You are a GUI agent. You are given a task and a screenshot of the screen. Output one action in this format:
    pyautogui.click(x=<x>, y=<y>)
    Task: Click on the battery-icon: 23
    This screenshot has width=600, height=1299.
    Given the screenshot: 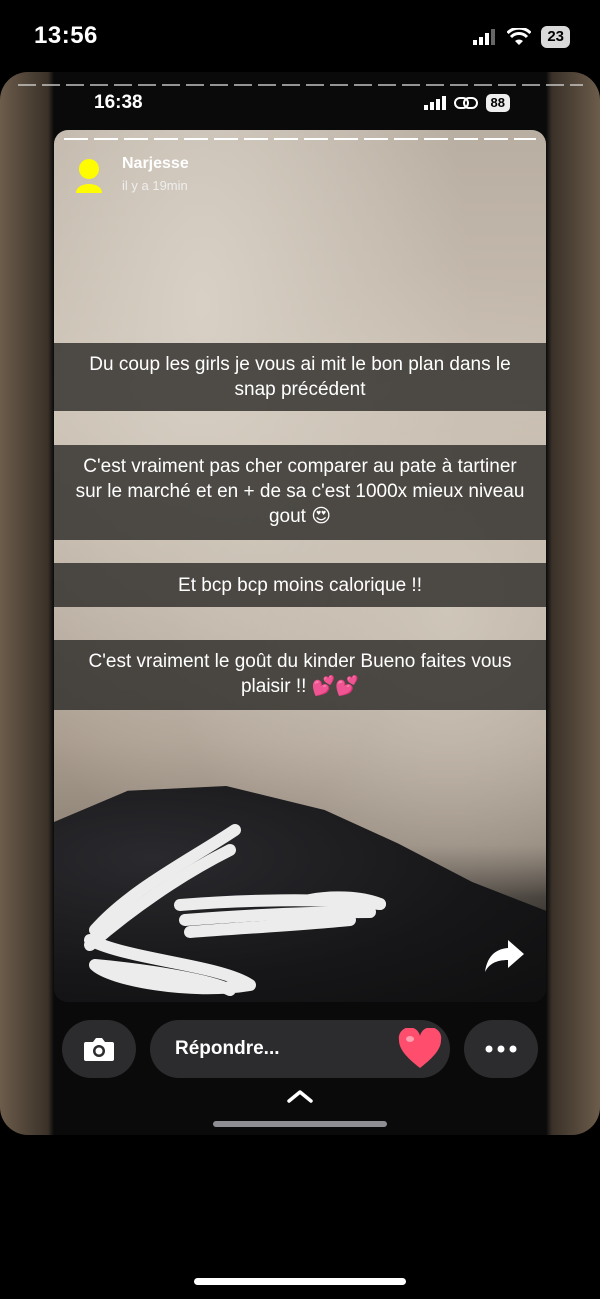 What is the action you would take?
    pyautogui.click(x=555, y=37)
    